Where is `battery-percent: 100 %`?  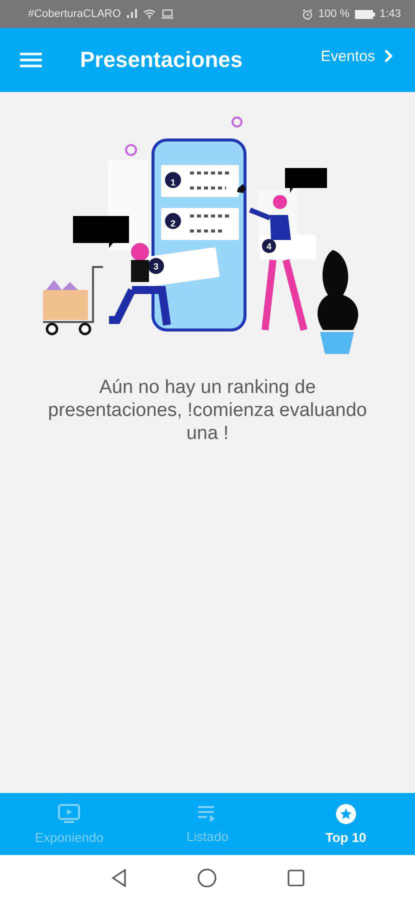 battery-percent: 100 % is located at coordinates (334, 14).